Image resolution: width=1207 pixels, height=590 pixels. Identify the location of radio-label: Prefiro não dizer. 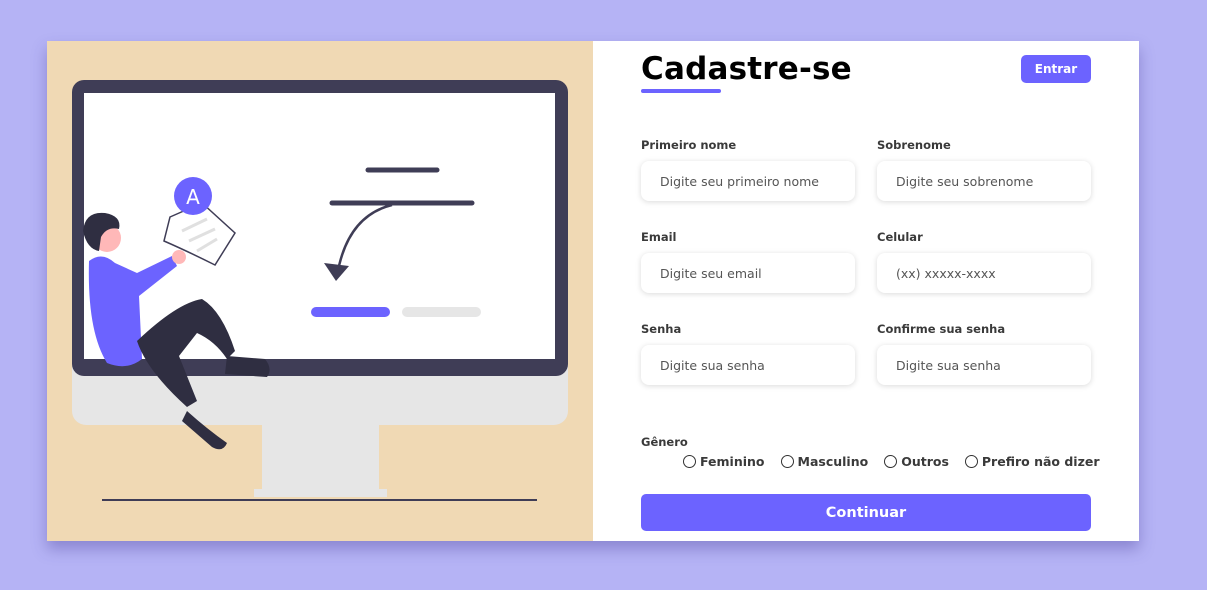
(1040, 461).